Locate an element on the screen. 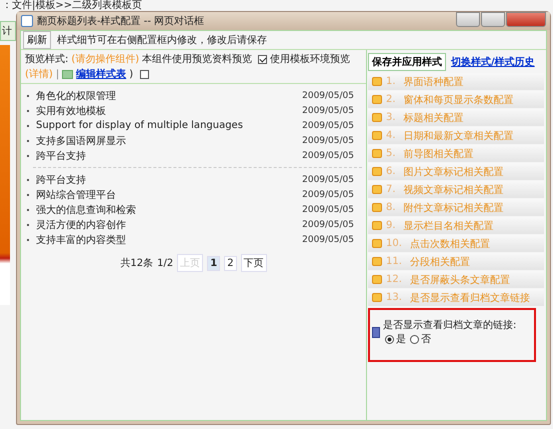 This screenshot has width=553, height=429. article-title: Support for display of multiple languages is located at coordinates (169, 125).